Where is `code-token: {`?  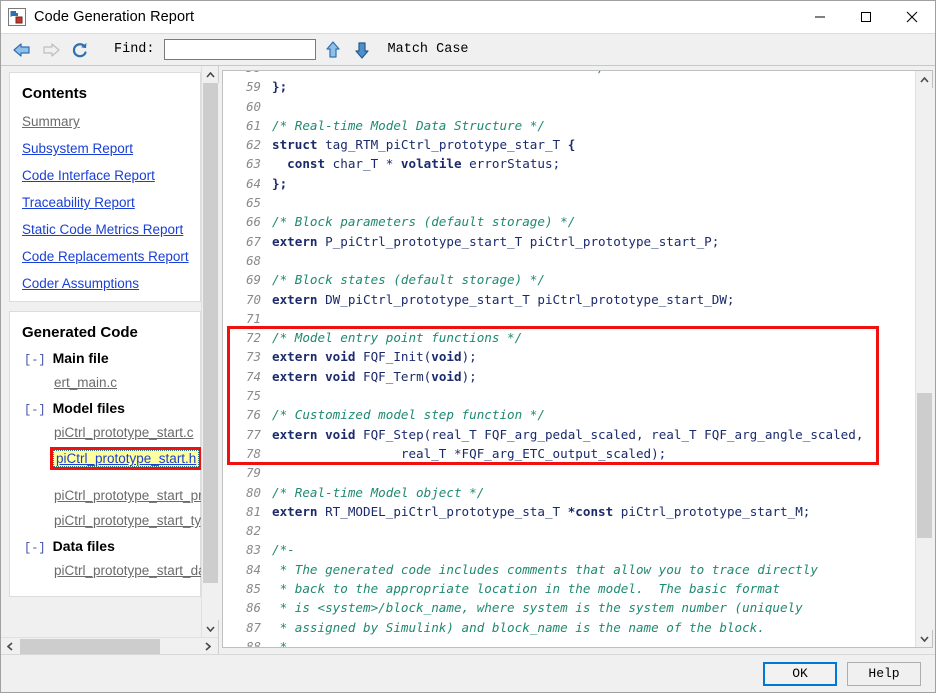 code-token: { is located at coordinates (571, 145).